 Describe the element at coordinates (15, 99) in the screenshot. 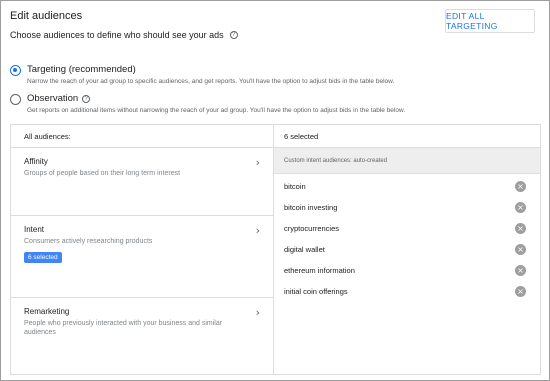

I see `observation-radio` at that location.